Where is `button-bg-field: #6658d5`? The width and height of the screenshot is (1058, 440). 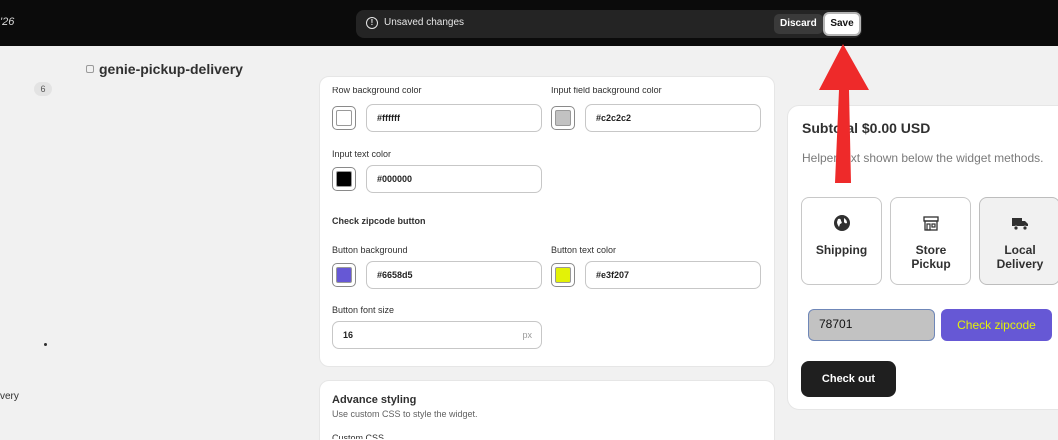 button-bg-field: #6658d5 is located at coordinates (454, 275).